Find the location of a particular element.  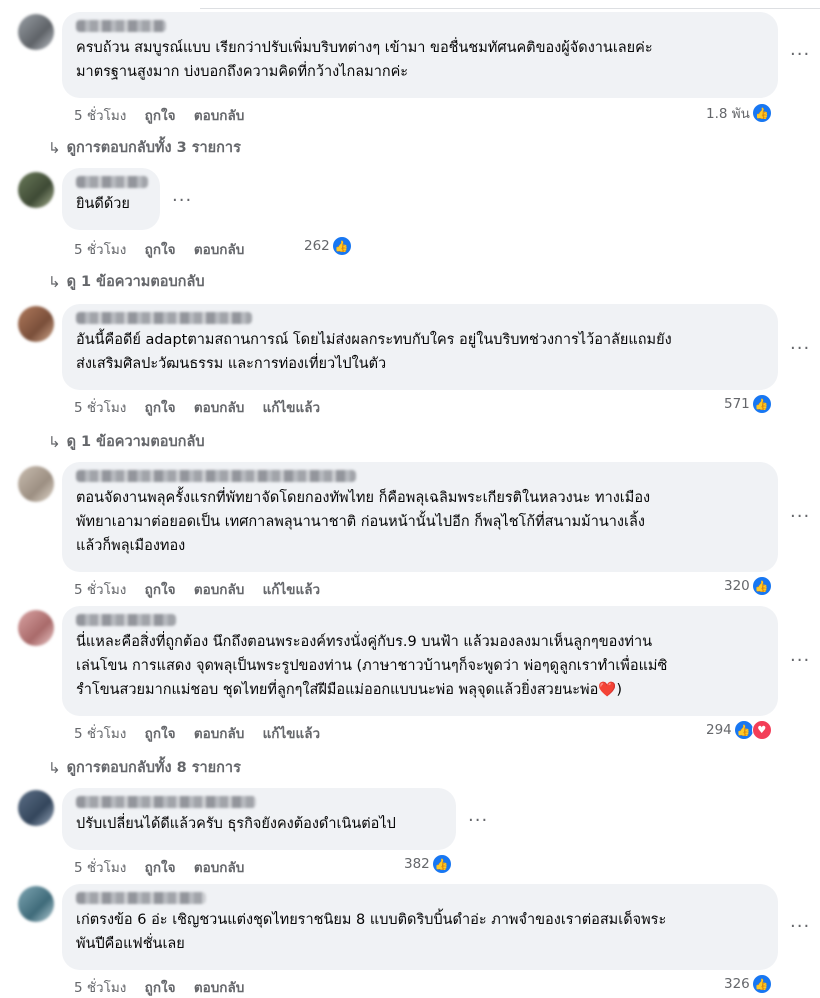

reaction-summary: 1.8 พัน 👍 is located at coordinates (739, 113).